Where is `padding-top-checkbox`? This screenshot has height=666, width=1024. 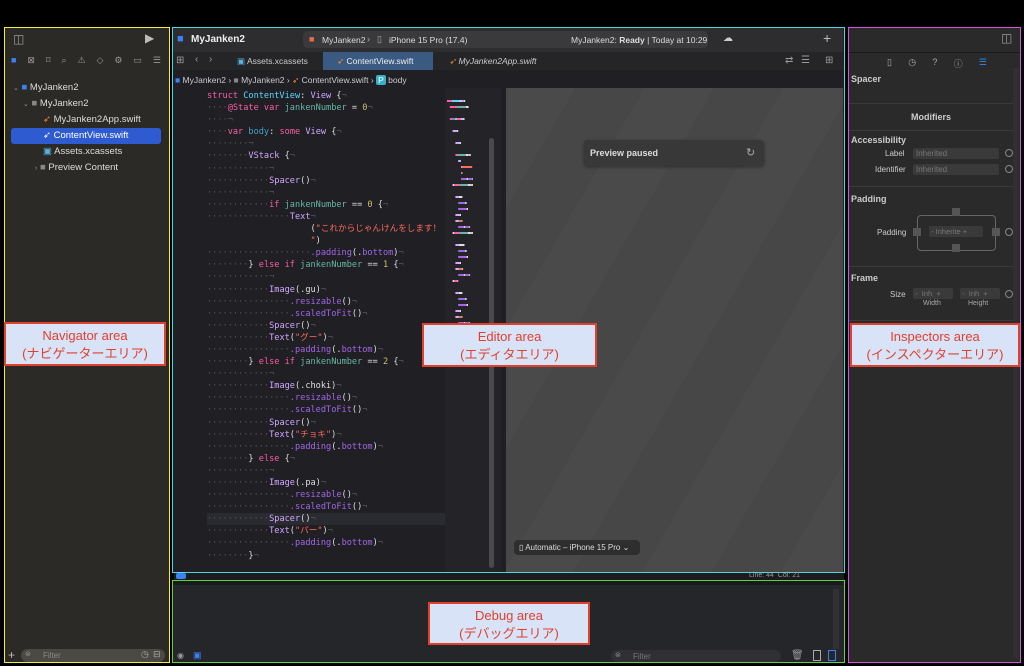
padding-top-checkbox is located at coordinates (956, 212).